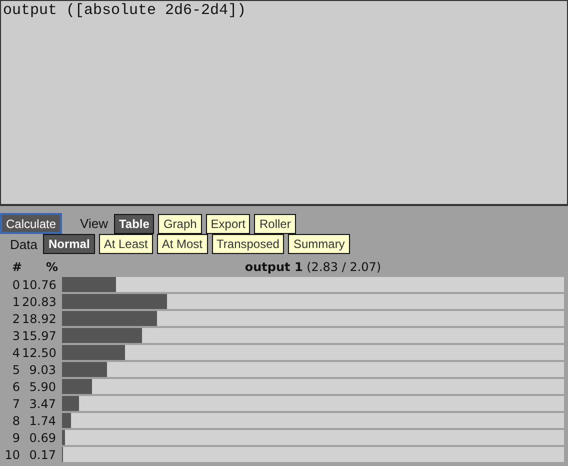 This screenshot has width=568, height=466. Describe the element at coordinates (69, 244) in the screenshot. I see `data-tab: Normal` at that location.